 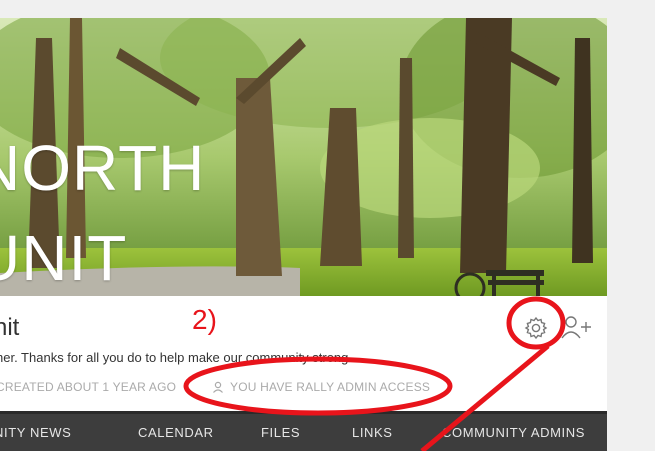 What do you see at coordinates (372, 432) in the screenshot?
I see `tab-links: LINKS` at bounding box center [372, 432].